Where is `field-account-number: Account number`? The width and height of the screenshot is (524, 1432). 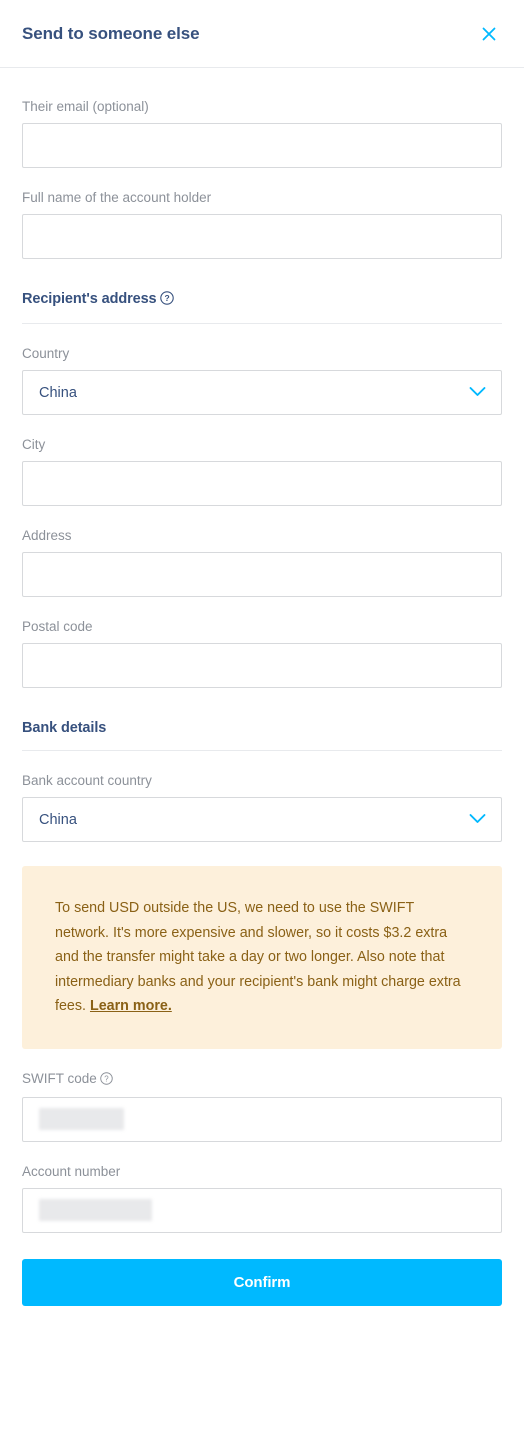
field-account-number: Account number is located at coordinates (262, 1198).